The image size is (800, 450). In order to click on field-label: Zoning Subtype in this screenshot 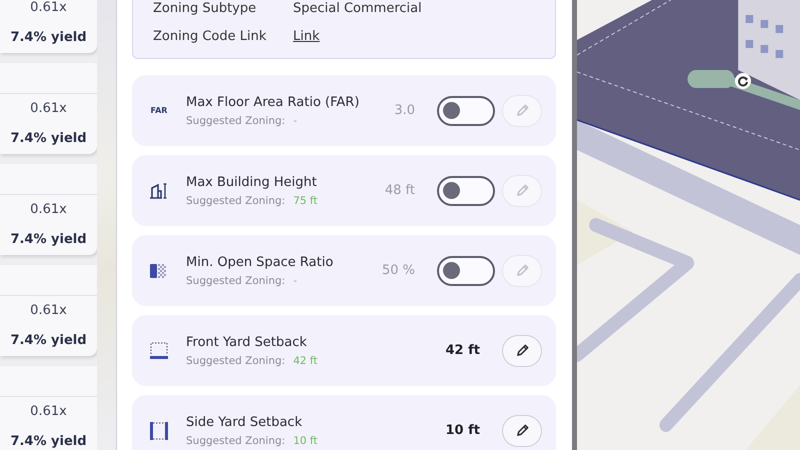, I will do `click(205, 8)`.